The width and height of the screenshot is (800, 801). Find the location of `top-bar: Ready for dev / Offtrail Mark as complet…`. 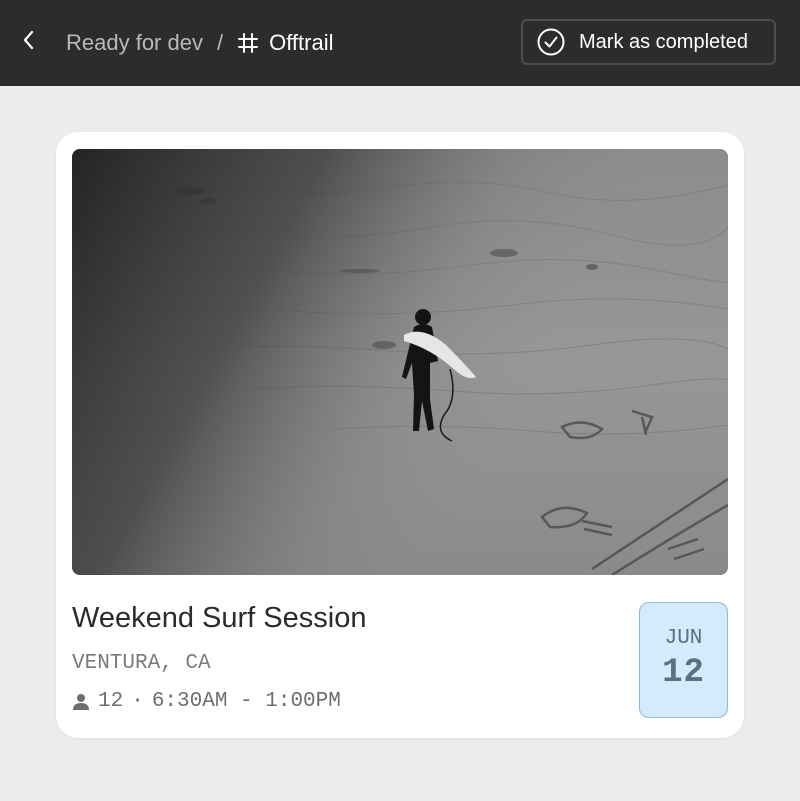

top-bar: Ready for dev / Offtrail Mark as complet… is located at coordinates (400, 43).